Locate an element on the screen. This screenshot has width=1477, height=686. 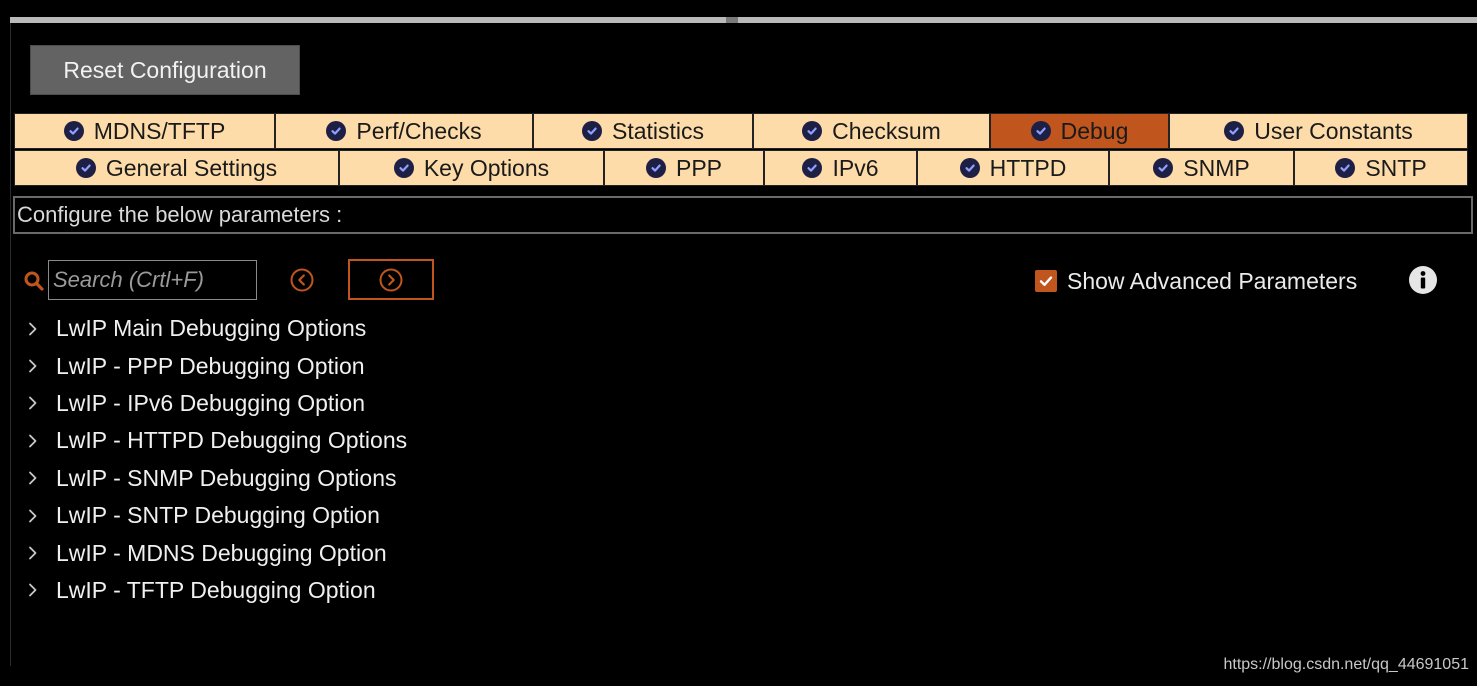
tab-label: Key Options is located at coordinates (486, 167).